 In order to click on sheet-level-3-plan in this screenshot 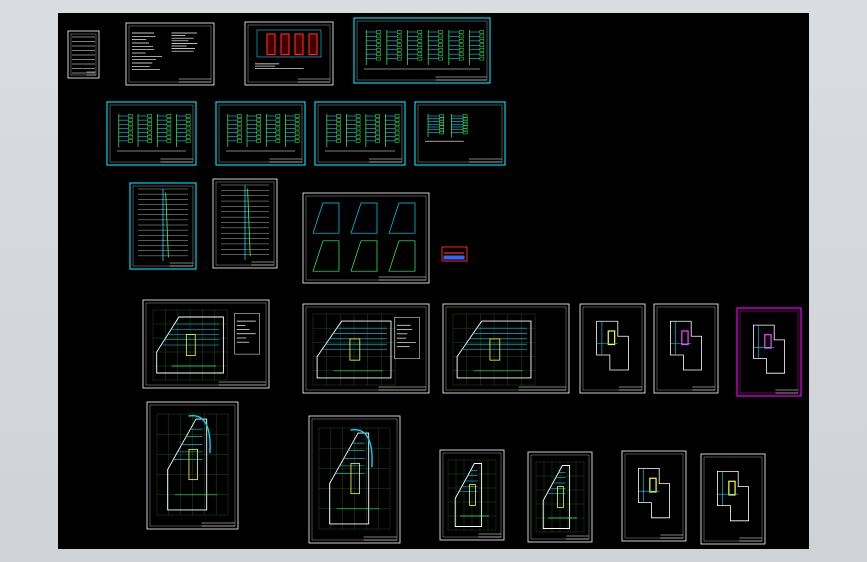, I will do `click(560, 497)`.